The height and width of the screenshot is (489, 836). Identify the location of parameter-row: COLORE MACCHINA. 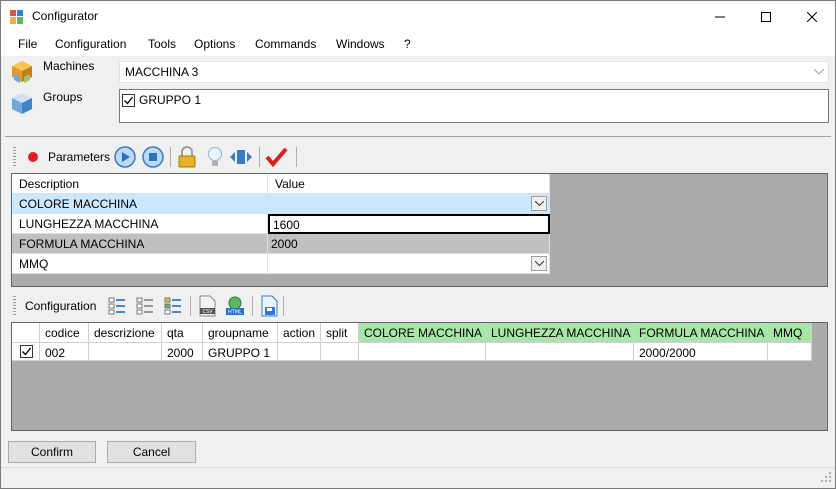
(281, 204).